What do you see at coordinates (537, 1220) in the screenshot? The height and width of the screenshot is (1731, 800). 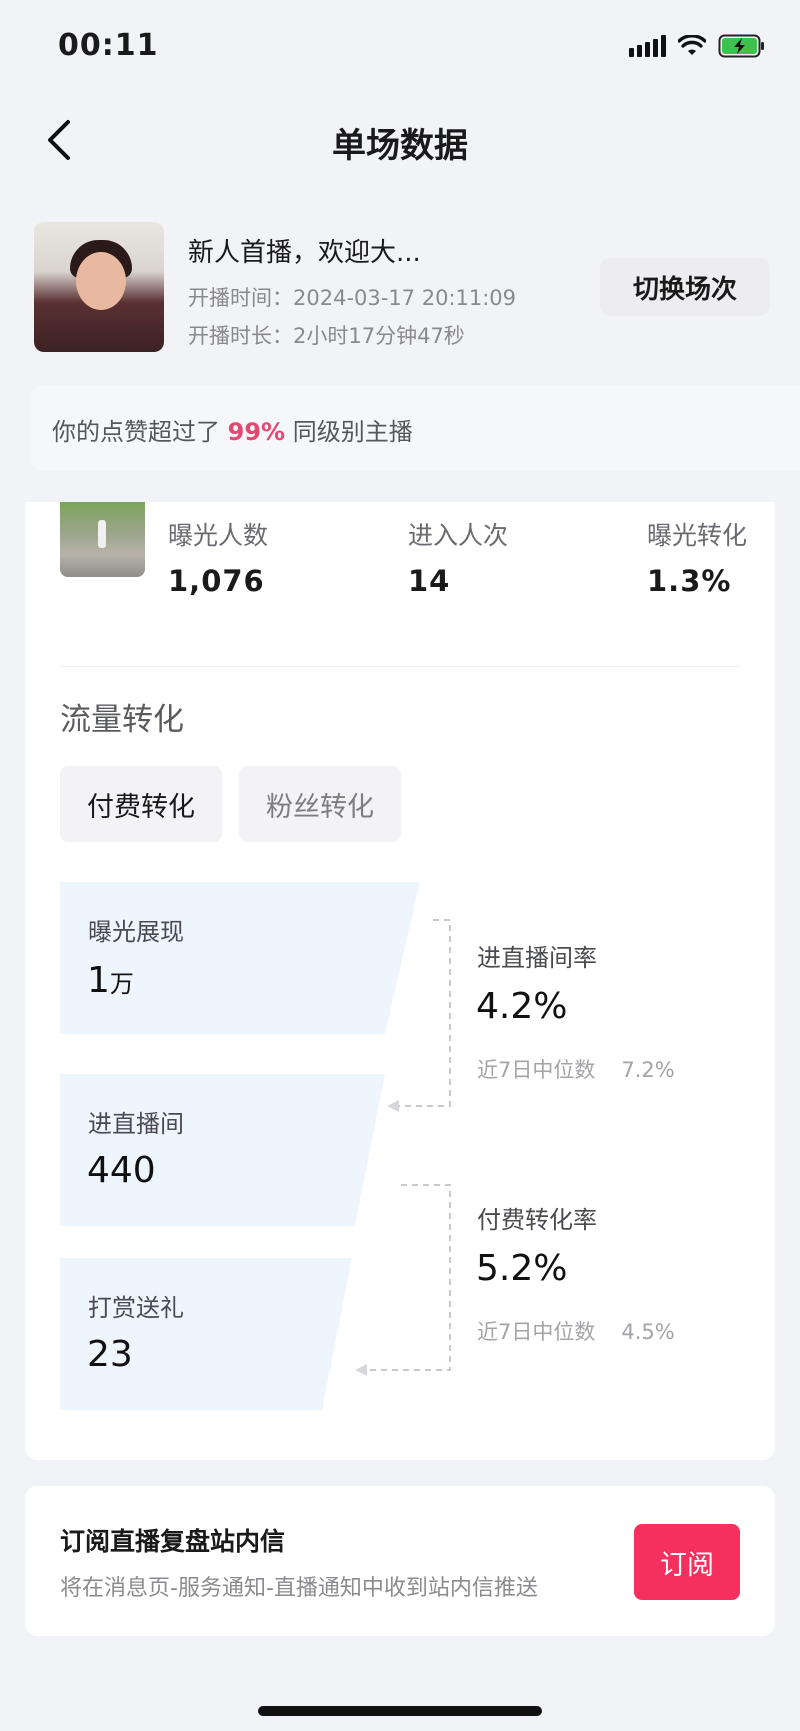 I see `rate-title: 付费转化率` at bounding box center [537, 1220].